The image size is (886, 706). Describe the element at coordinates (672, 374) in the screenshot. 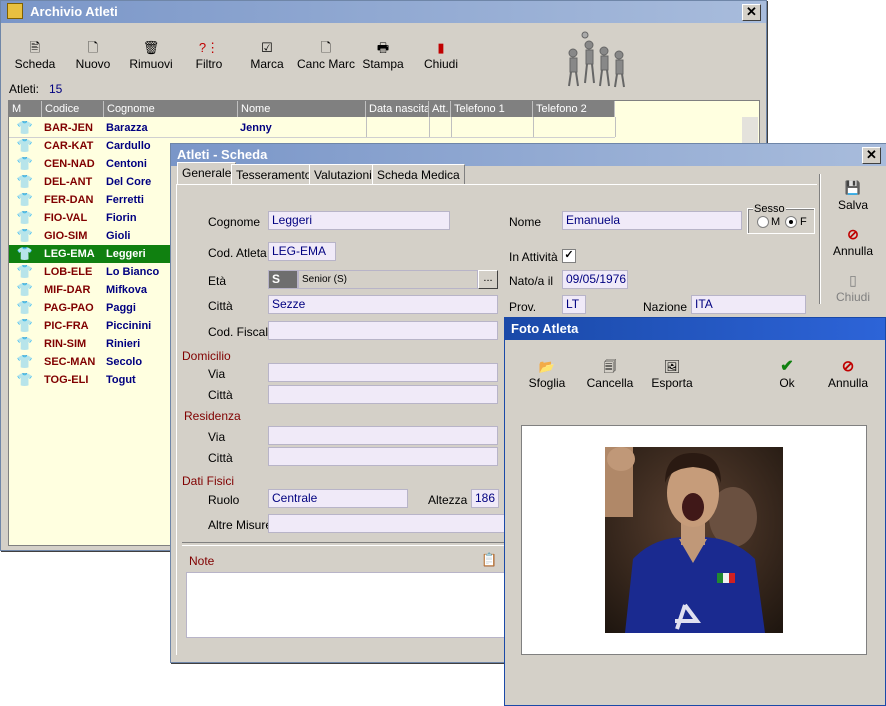

I see `esporta-button: 🖼 Esporta` at that location.